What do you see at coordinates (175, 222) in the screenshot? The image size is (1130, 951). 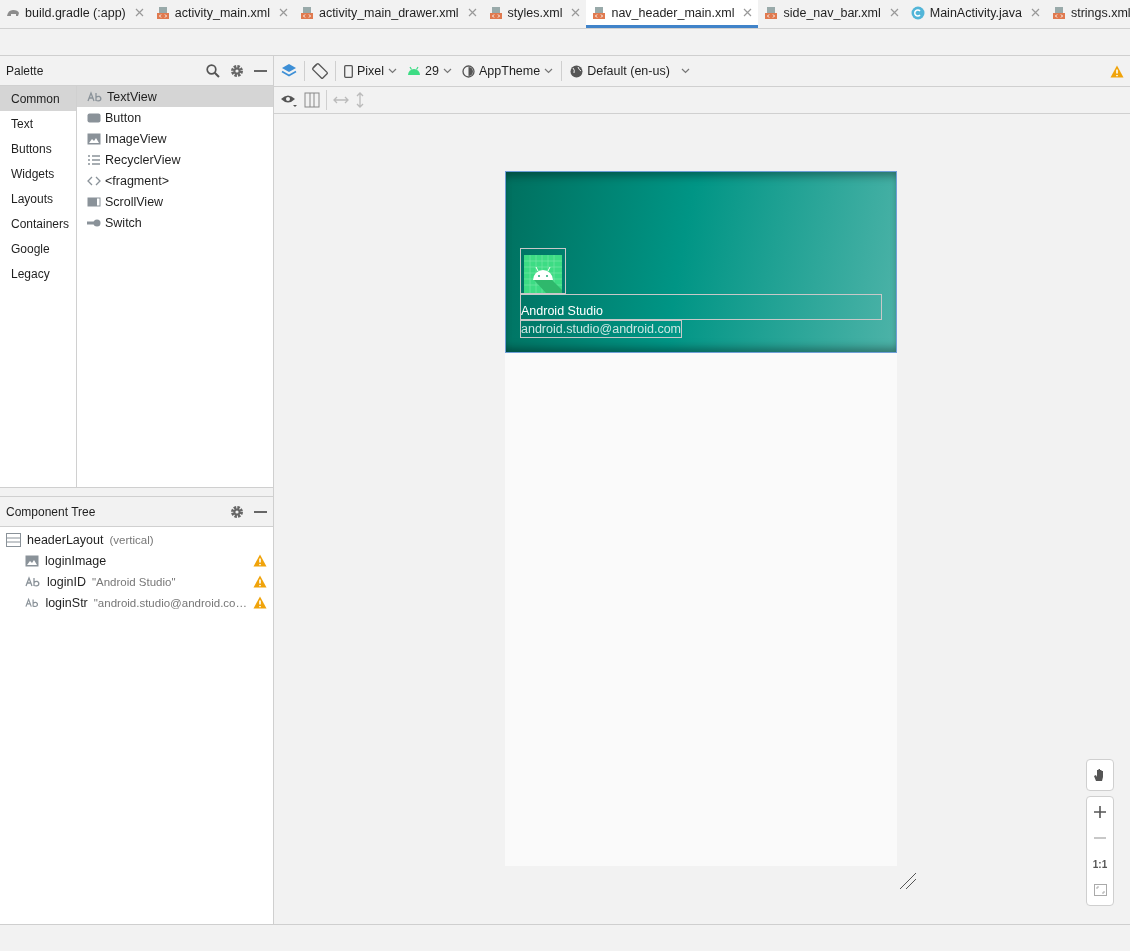 I see `palette-item: Switch` at bounding box center [175, 222].